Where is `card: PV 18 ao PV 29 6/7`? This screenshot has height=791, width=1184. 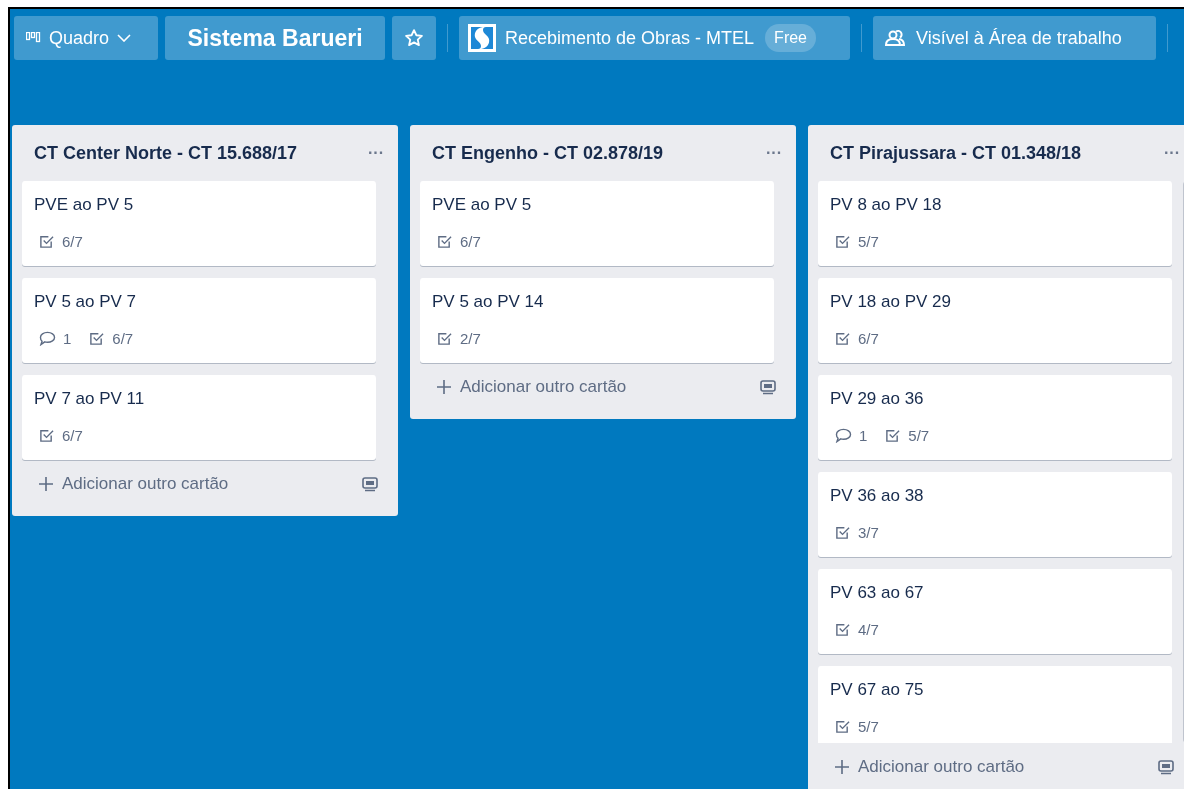
card: PV 18 ao PV 29 6/7 is located at coordinates (995, 320).